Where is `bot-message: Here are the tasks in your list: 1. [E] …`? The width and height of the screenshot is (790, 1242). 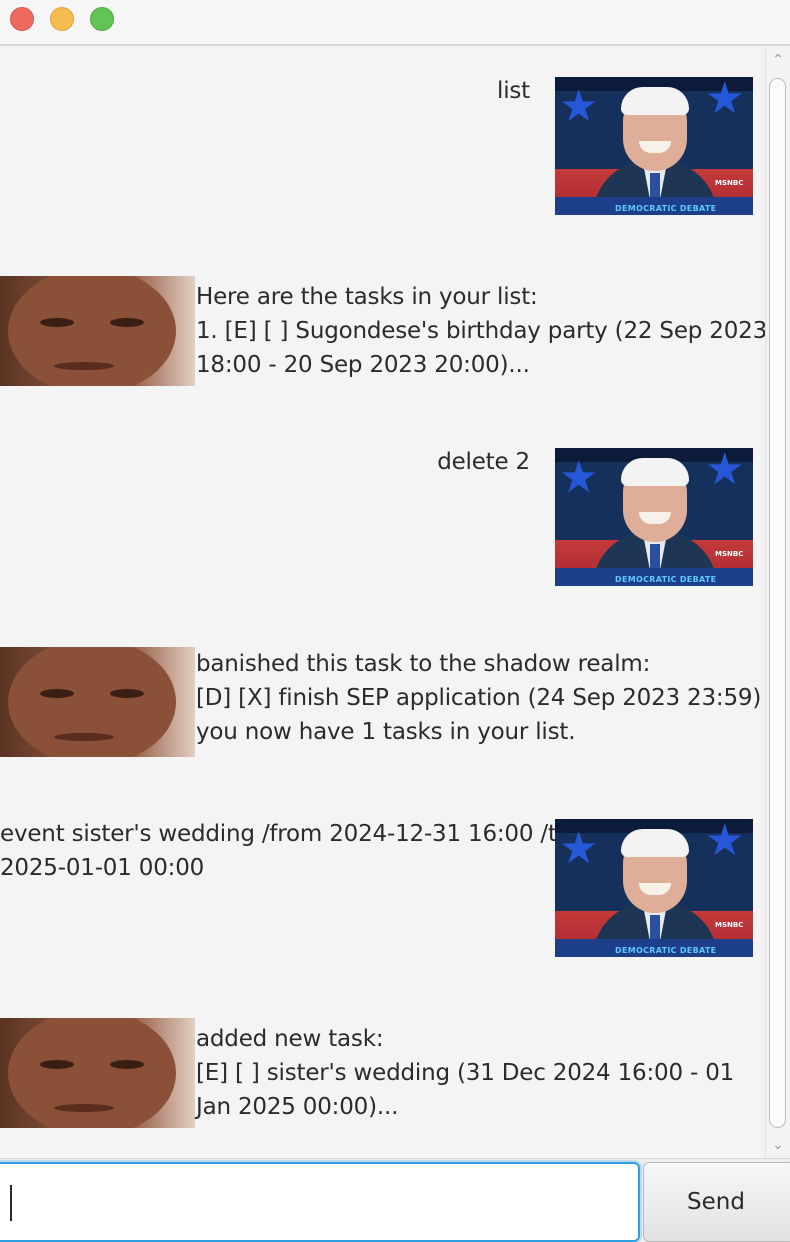
bot-message: Here are the tasks in your list: 1. [E] … is located at coordinates (480, 331).